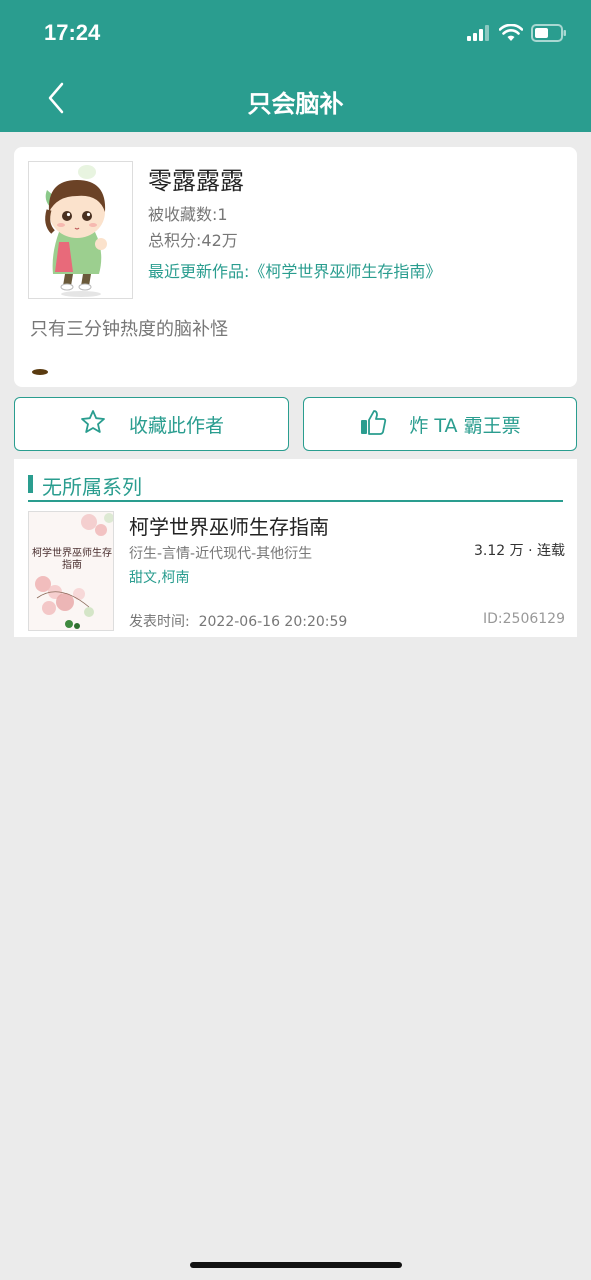  What do you see at coordinates (373, 424) in the screenshot?
I see `thumbs-up-icon` at bounding box center [373, 424].